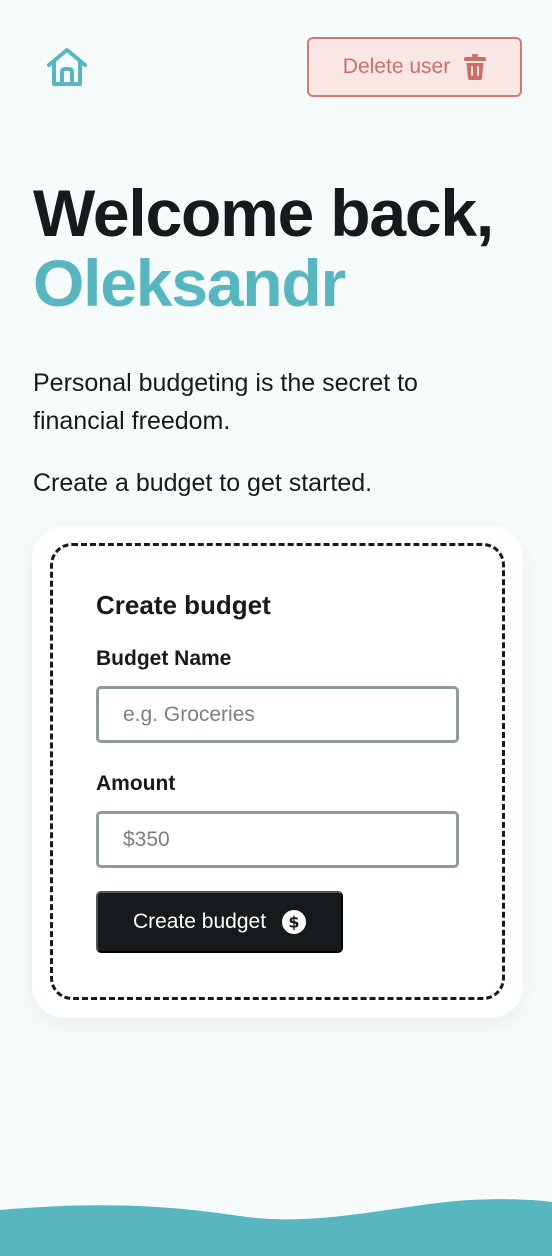  Describe the element at coordinates (396, 66) in the screenshot. I see `delete-user-label: Delete user` at that location.